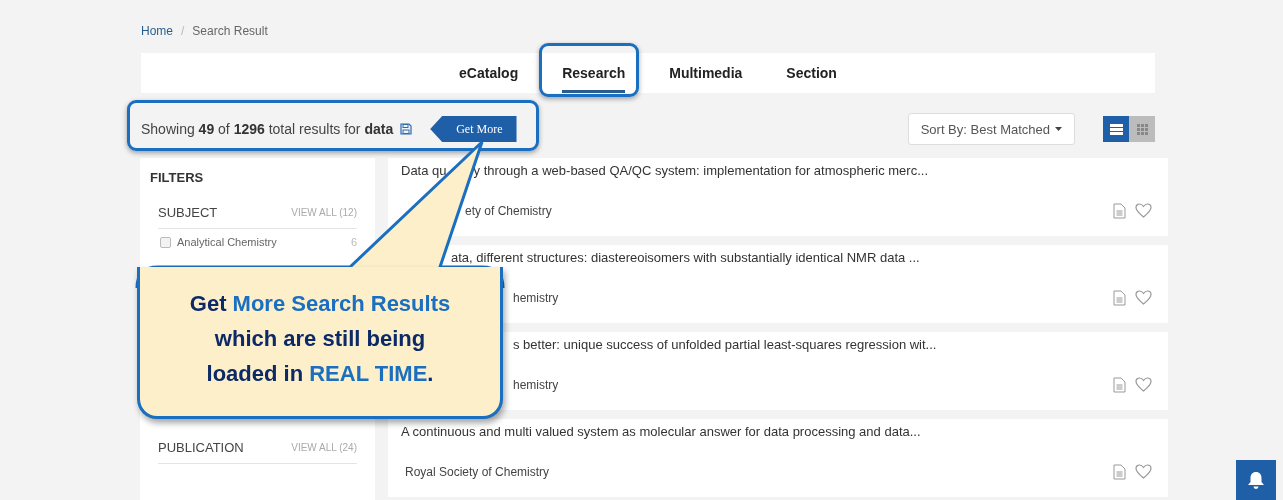  Describe the element at coordinates (489, 73) in the screenshot. I see `tab: eCatalog` at that location.